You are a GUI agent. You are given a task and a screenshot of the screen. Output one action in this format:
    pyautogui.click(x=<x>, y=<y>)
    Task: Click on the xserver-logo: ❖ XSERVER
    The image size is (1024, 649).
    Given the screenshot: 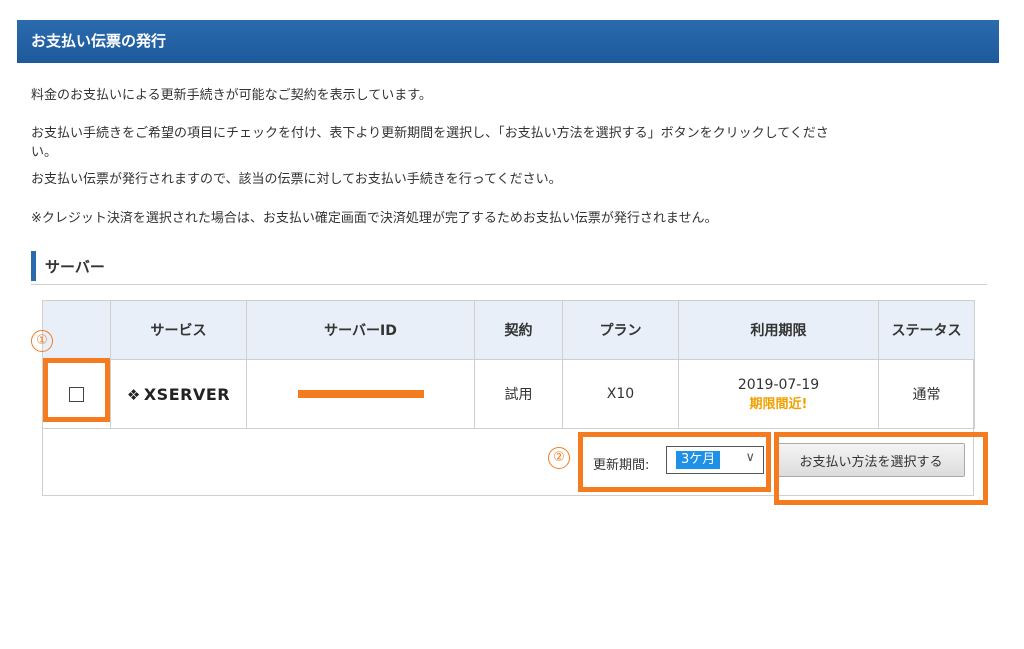 What is the action you would take?
    pyautogui.click(x=178, y=394)
    